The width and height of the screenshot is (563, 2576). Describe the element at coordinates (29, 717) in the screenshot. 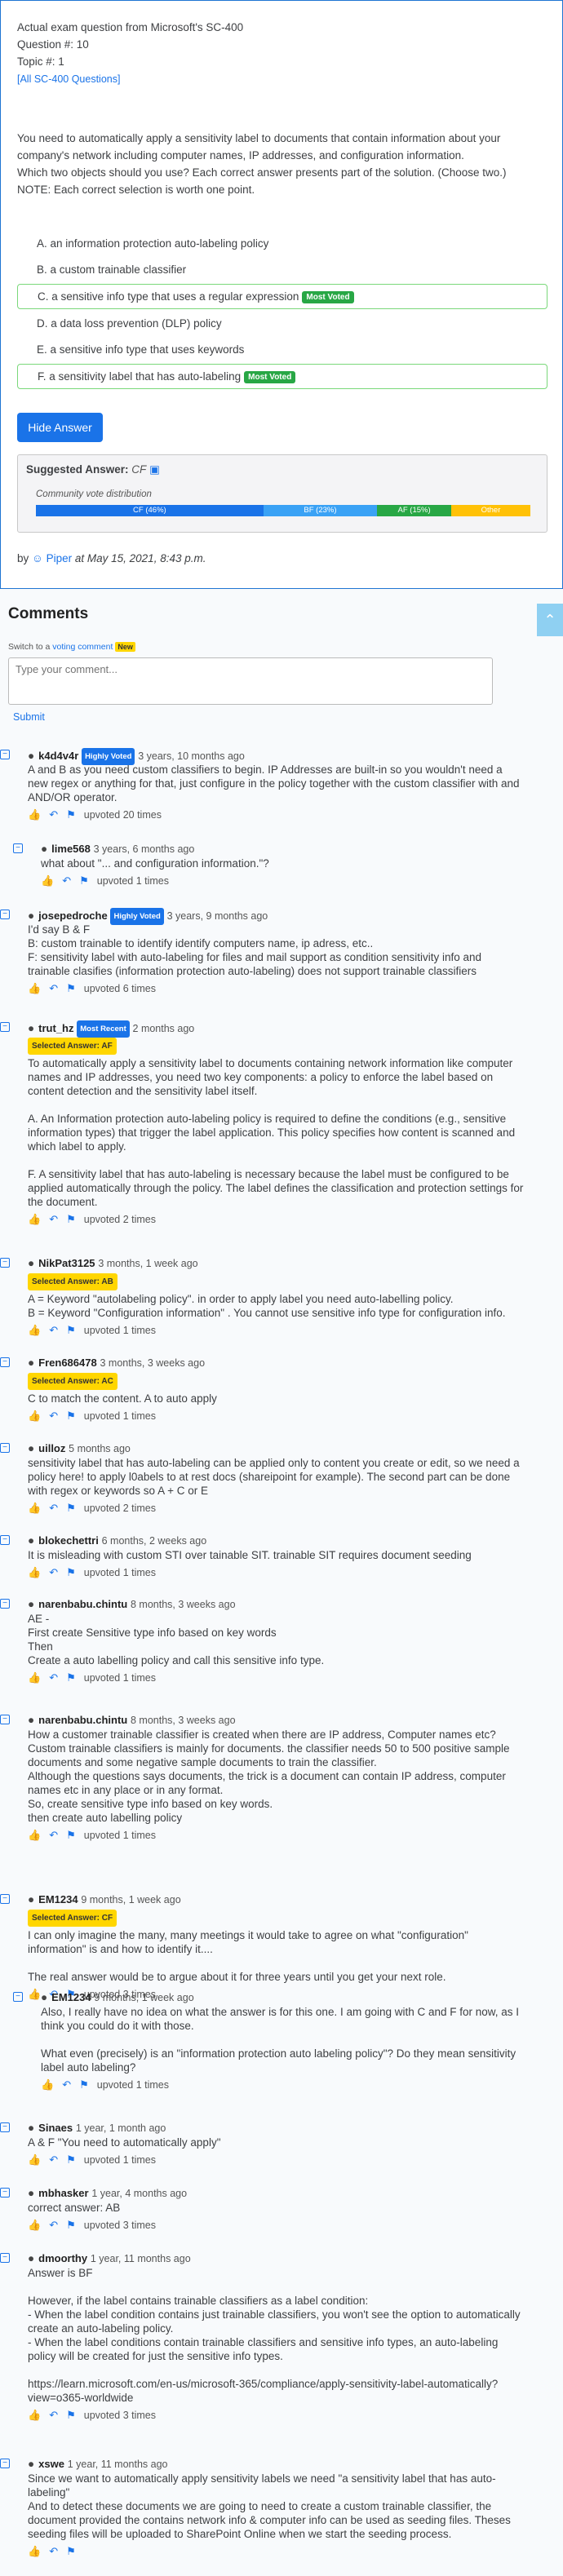

I see `submit-button: Submit` at that location.